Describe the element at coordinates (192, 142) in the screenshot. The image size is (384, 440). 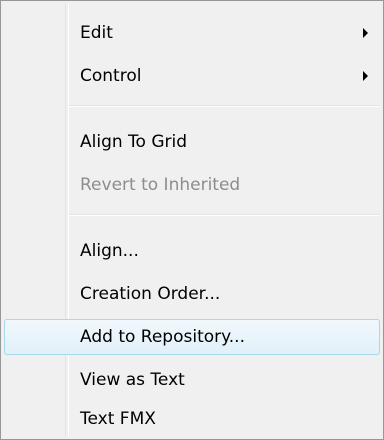
I see `menu-item-align-to-grid: Align To Grid` at that location.